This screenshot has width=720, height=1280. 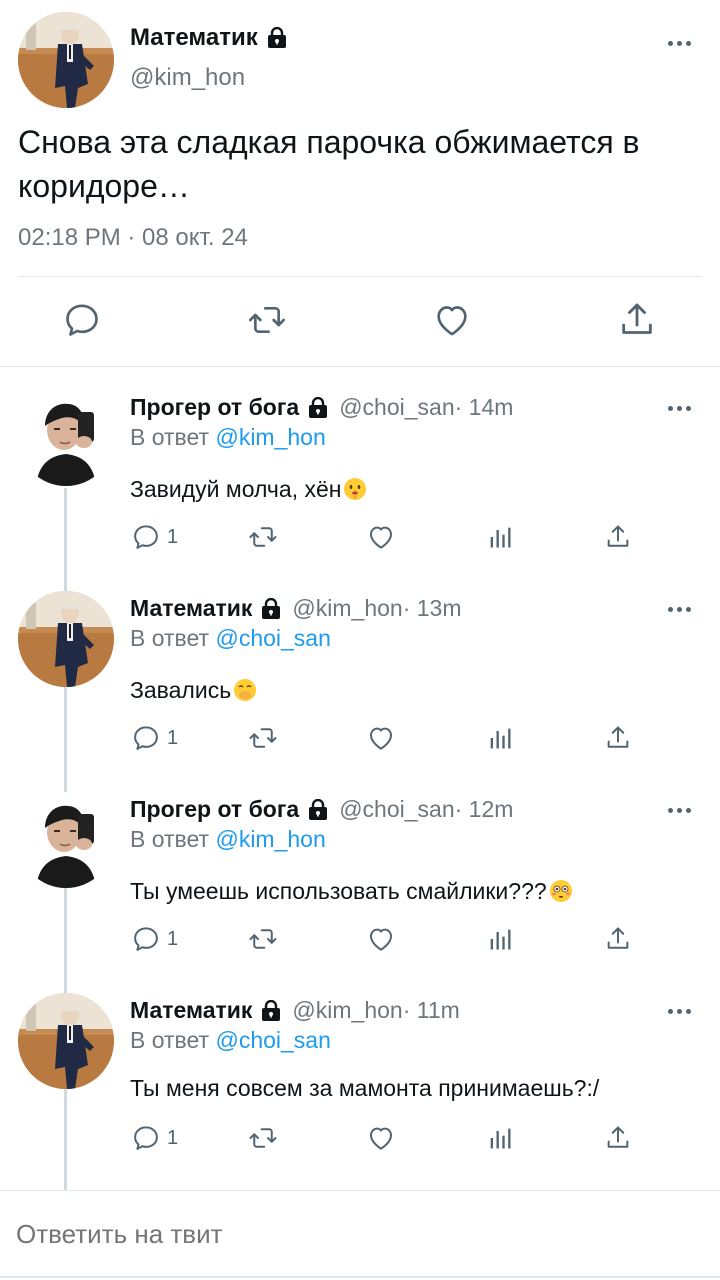 I want to click on reply-text: Завидуй молча, хён, so click(x=248, y=489).